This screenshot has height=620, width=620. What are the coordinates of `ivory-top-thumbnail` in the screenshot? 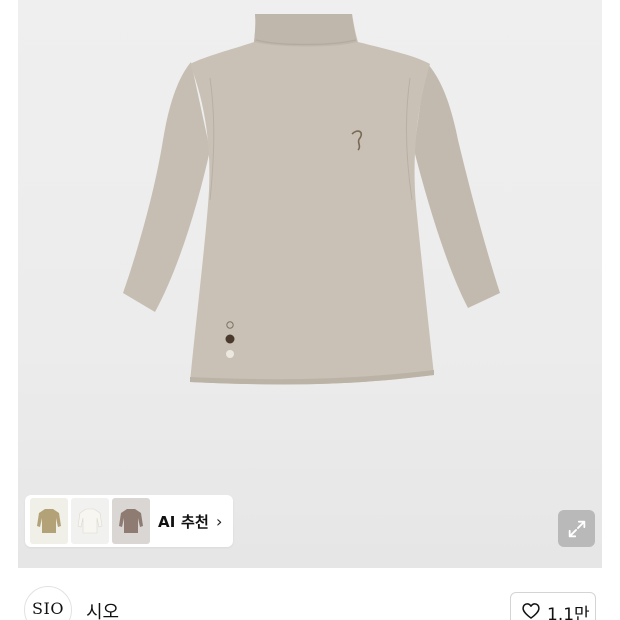 It's located at (90, 521).